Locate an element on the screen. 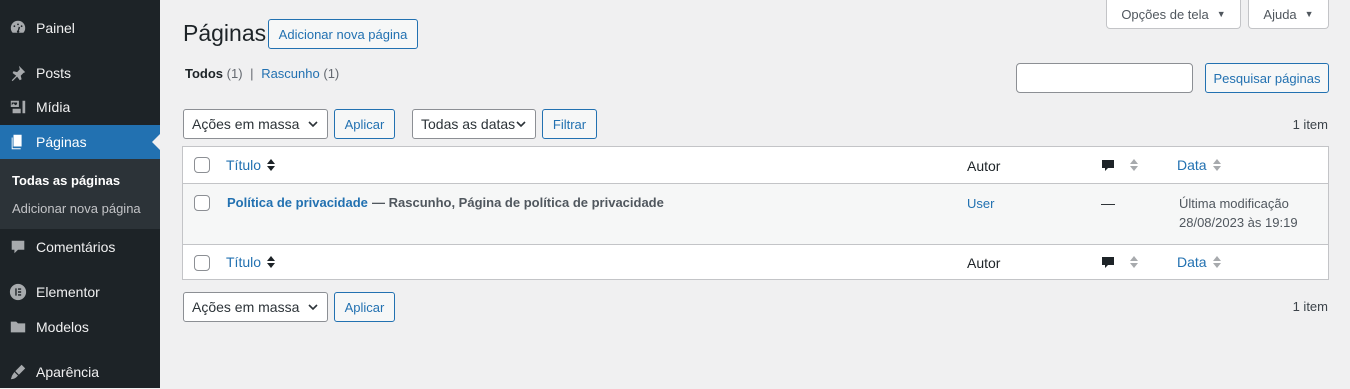 This screenshot has height=389, width=1350. elementor-icon is located at coordinates (18, 292).